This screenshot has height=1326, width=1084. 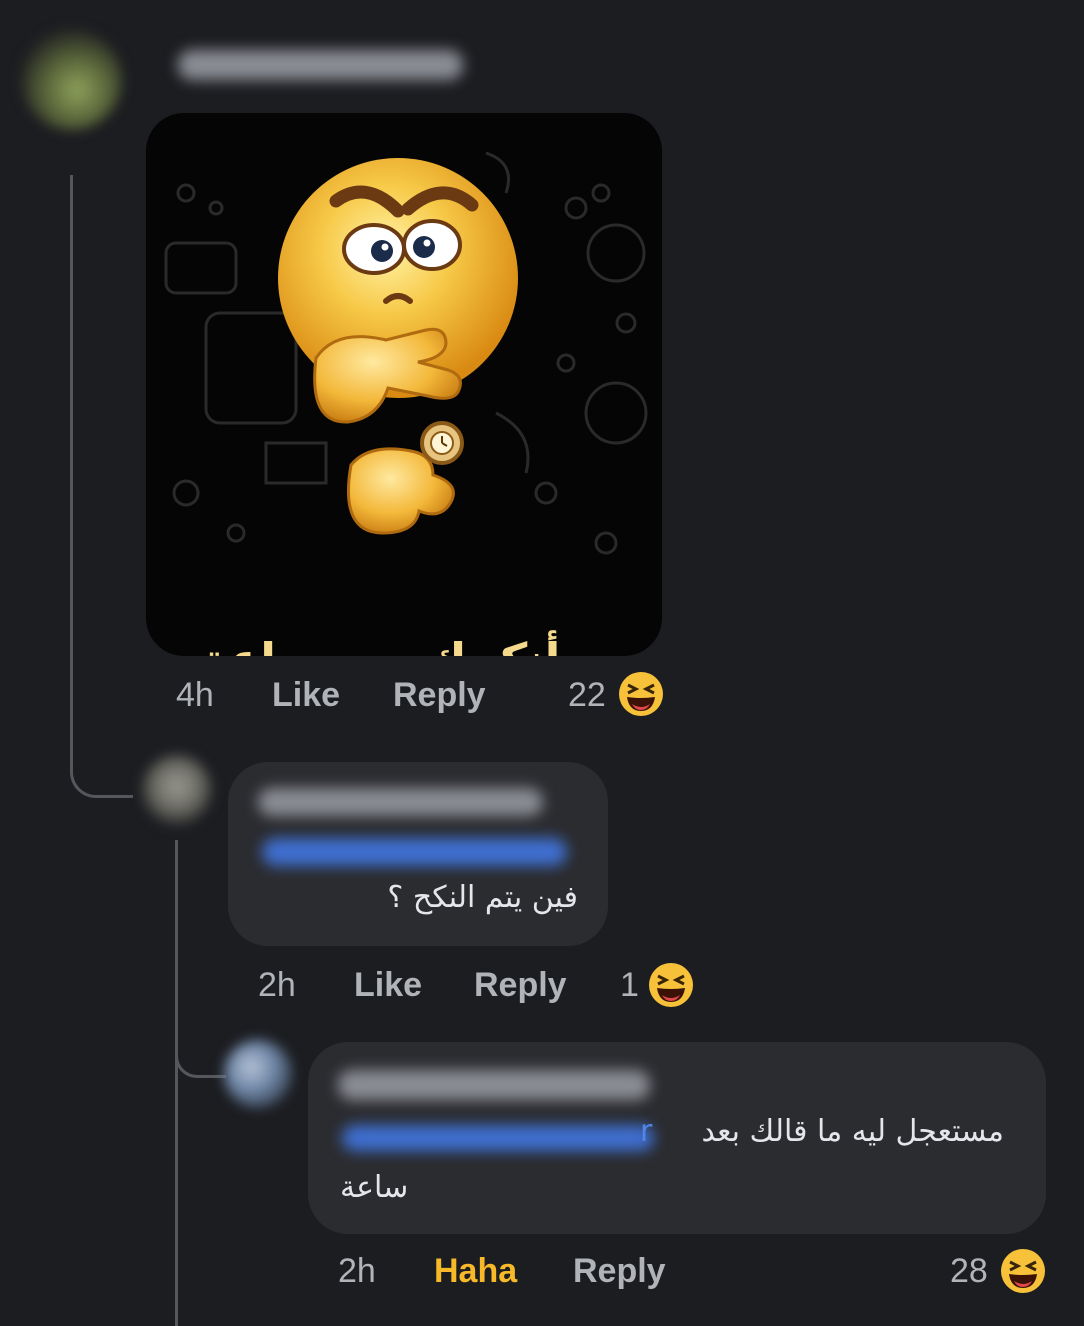 I want to click on haha-reaction-button: Haha, so click(x=475, y=1271).